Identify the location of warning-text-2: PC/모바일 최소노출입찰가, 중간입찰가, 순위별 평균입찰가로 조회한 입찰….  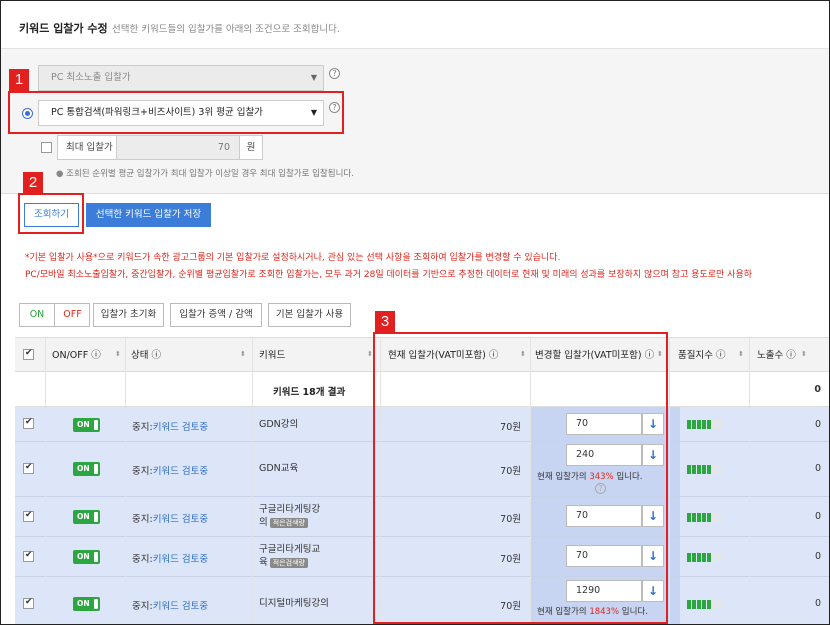
(389, 275).